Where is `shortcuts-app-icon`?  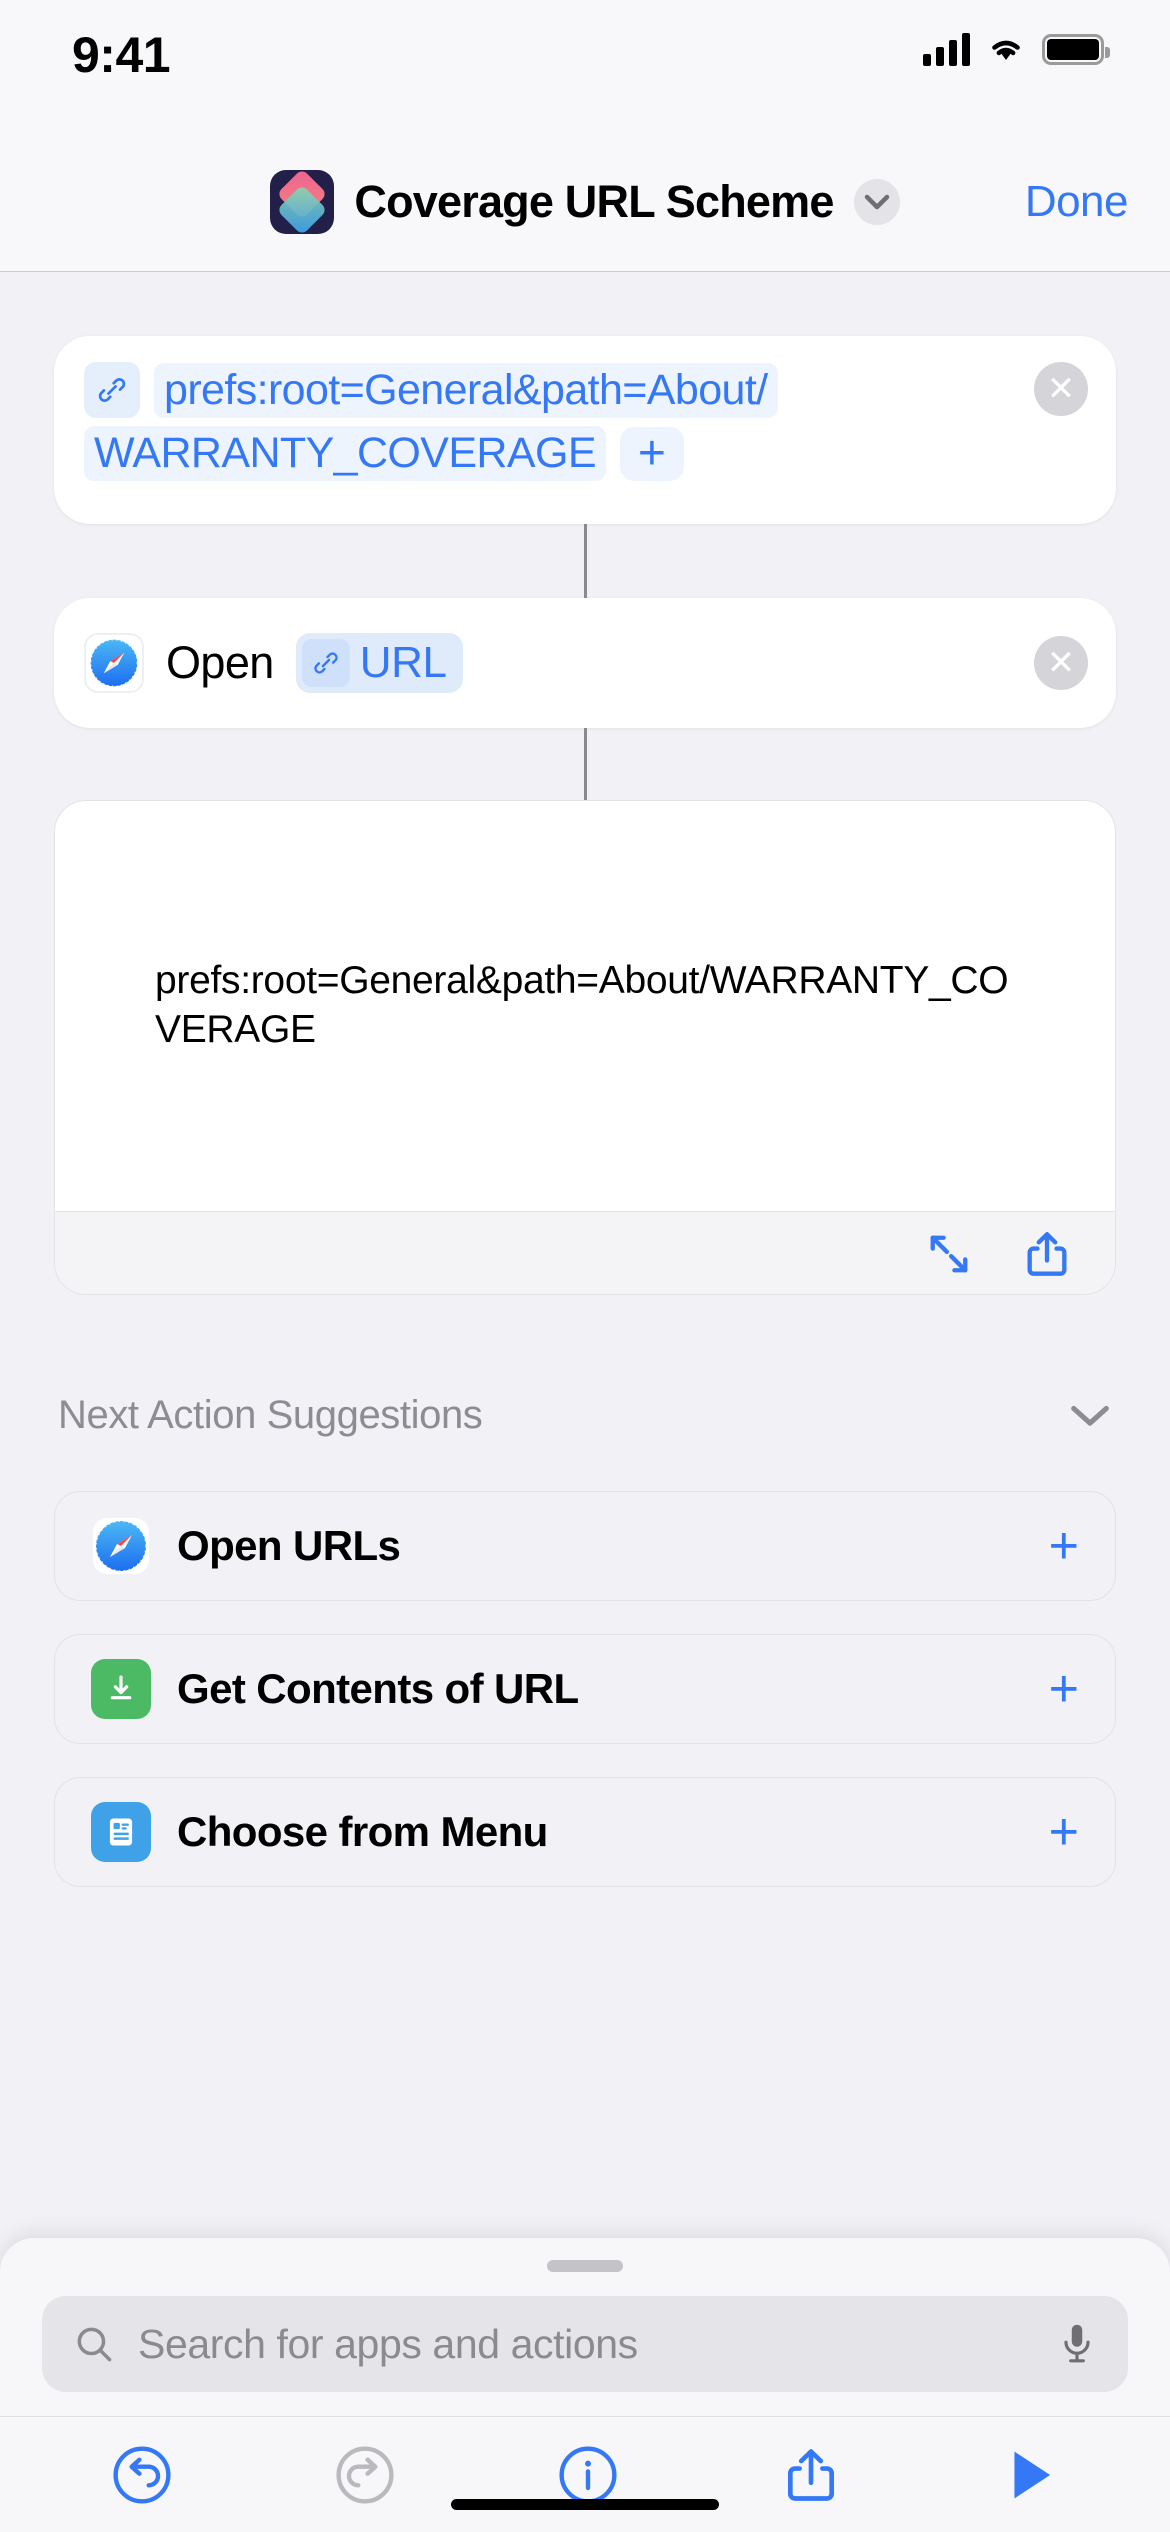 shortcuts-app-icon is located at coordinates (302, 201).